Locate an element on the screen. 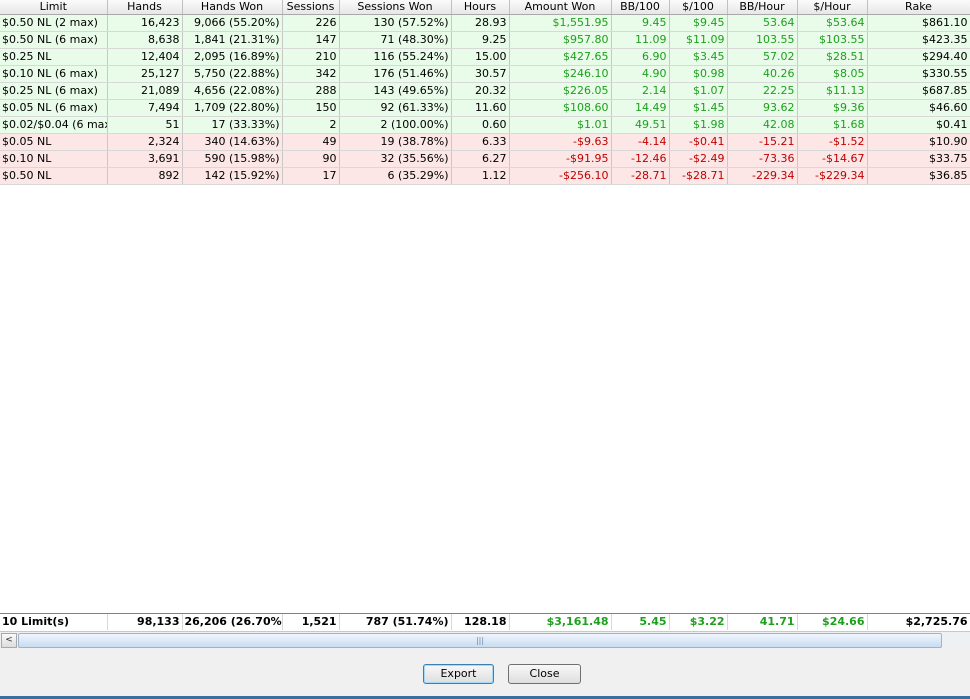 The image size is (970, 699). cell-hours: 1.12 is located at coordinates (480, 176).